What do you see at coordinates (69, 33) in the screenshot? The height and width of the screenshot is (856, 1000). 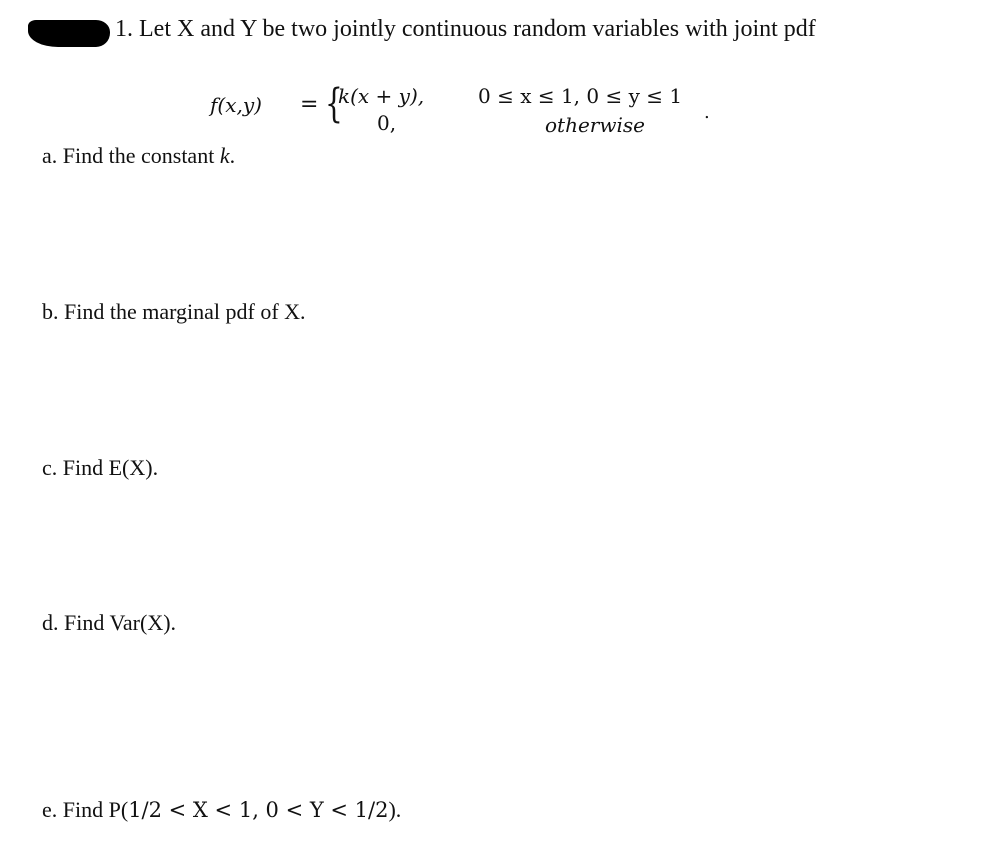 I see `redaction-mark` at bounding box center [69, 33].